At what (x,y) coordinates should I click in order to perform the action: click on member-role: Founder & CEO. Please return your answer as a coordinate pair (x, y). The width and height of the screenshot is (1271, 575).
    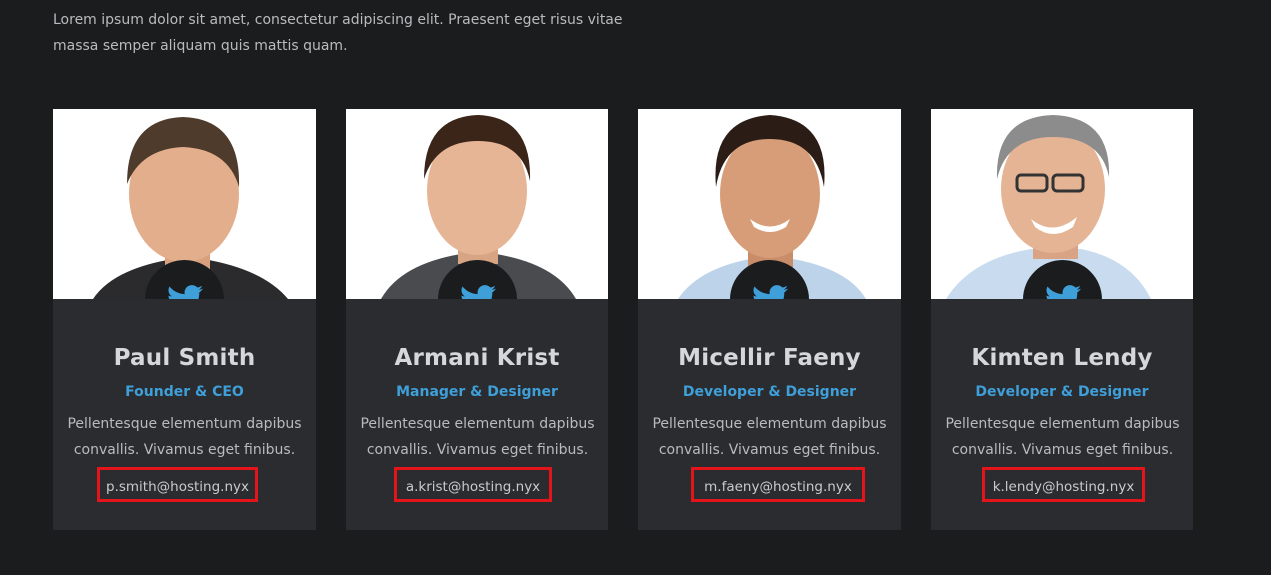
    Looking at the image, I should click on (184, 392).